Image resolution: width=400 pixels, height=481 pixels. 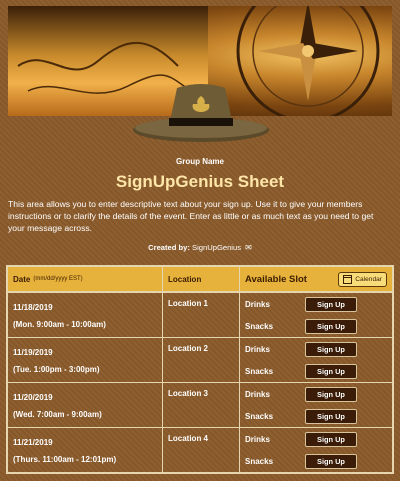 I want to click on email-icon: ✉, so click(x=248, y=247).